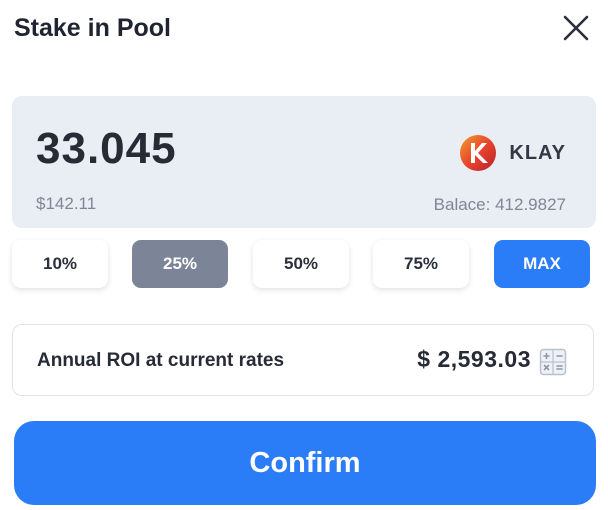 The height and width of the screenshot is (510, 608). Describe the element at coordinates (553, 362) in the screenshot. I see `calculator-icon` at that location.